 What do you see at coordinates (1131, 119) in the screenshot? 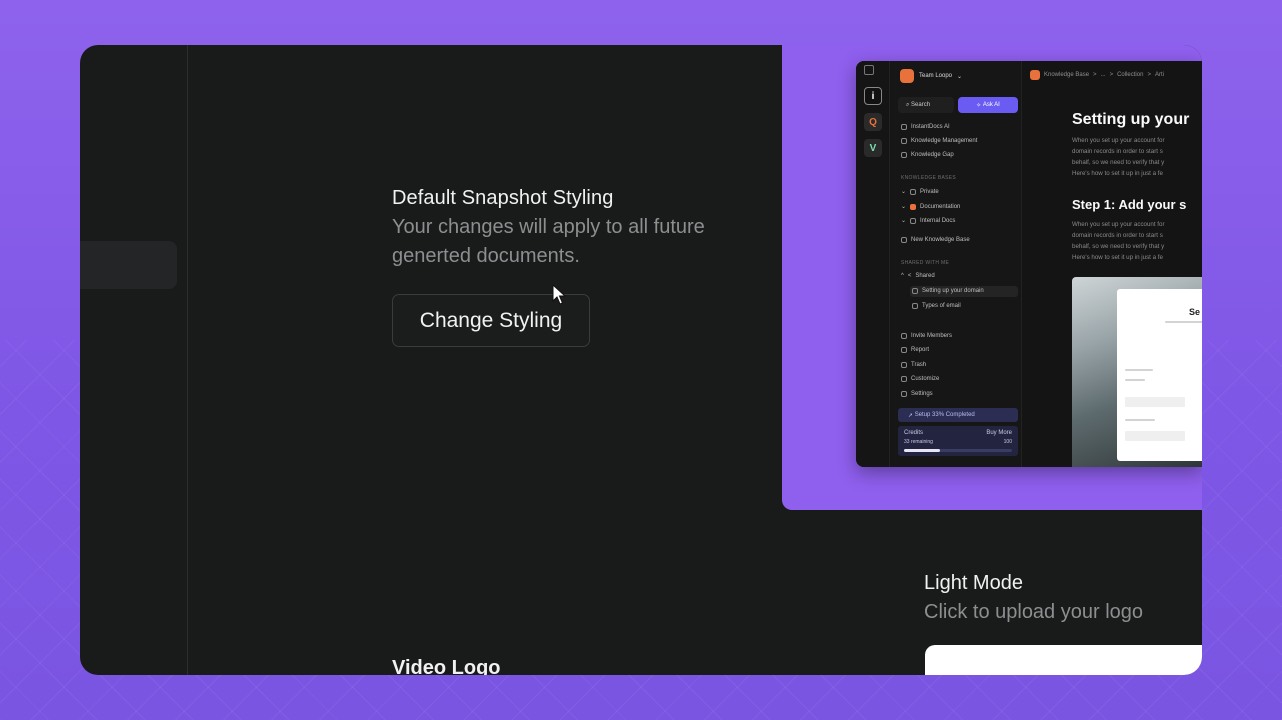
I see `doc-title: Setting up your` at bounding box center [1131, 119].